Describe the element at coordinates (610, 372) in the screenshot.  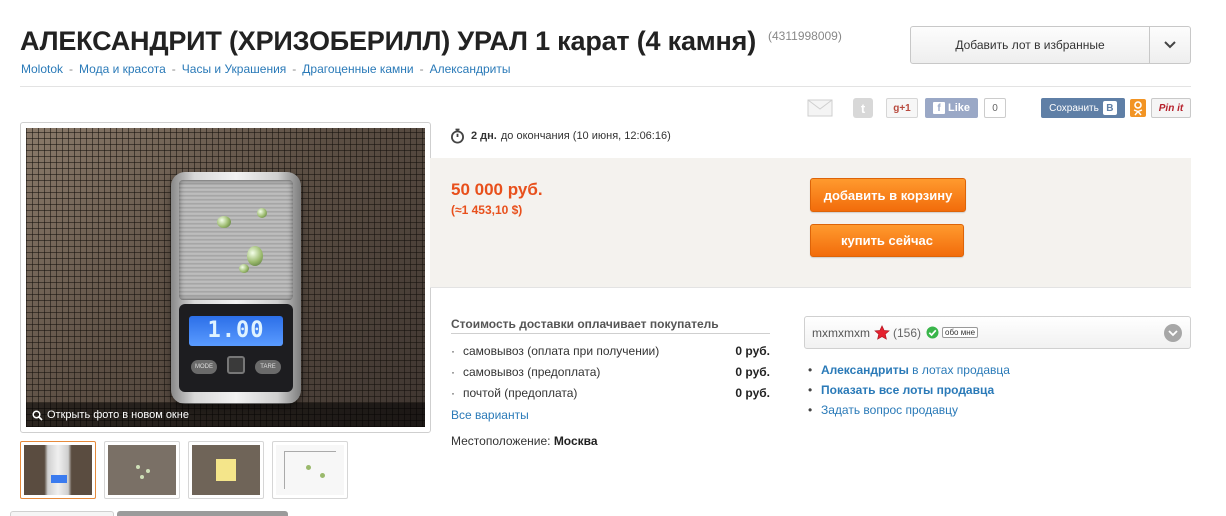
I see `shipping-row: · самовывоз (предоплата) 0 руб.` at that location.